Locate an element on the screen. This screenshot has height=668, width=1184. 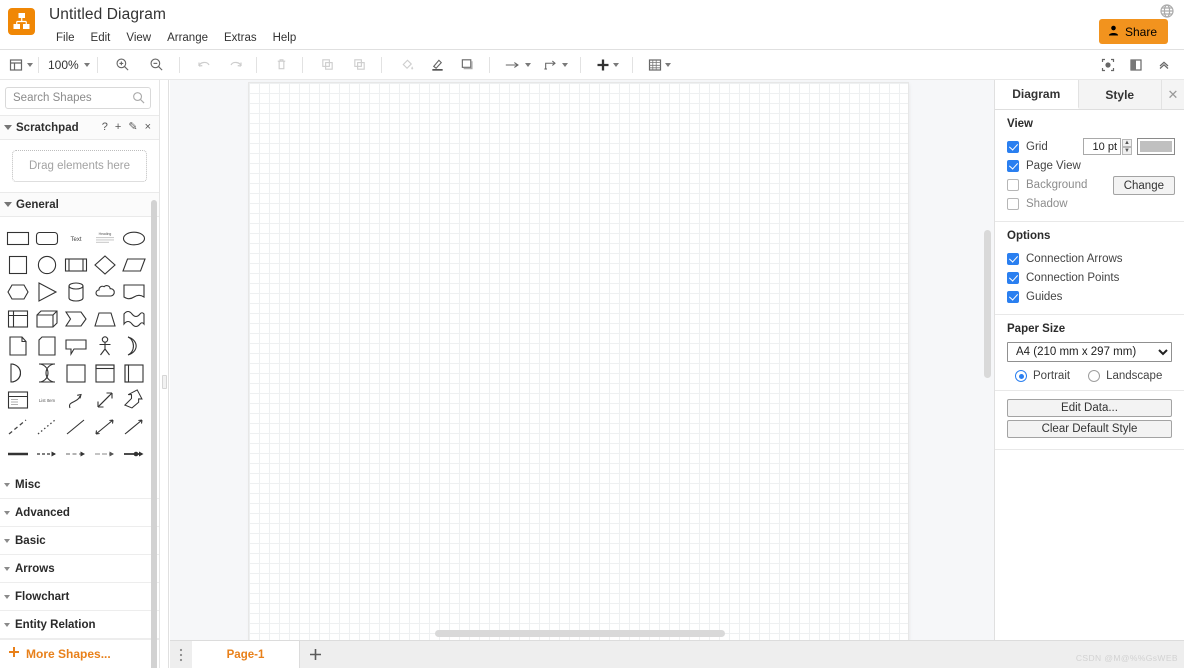
grid-color-swatch is located at coordinates (1156, 146).